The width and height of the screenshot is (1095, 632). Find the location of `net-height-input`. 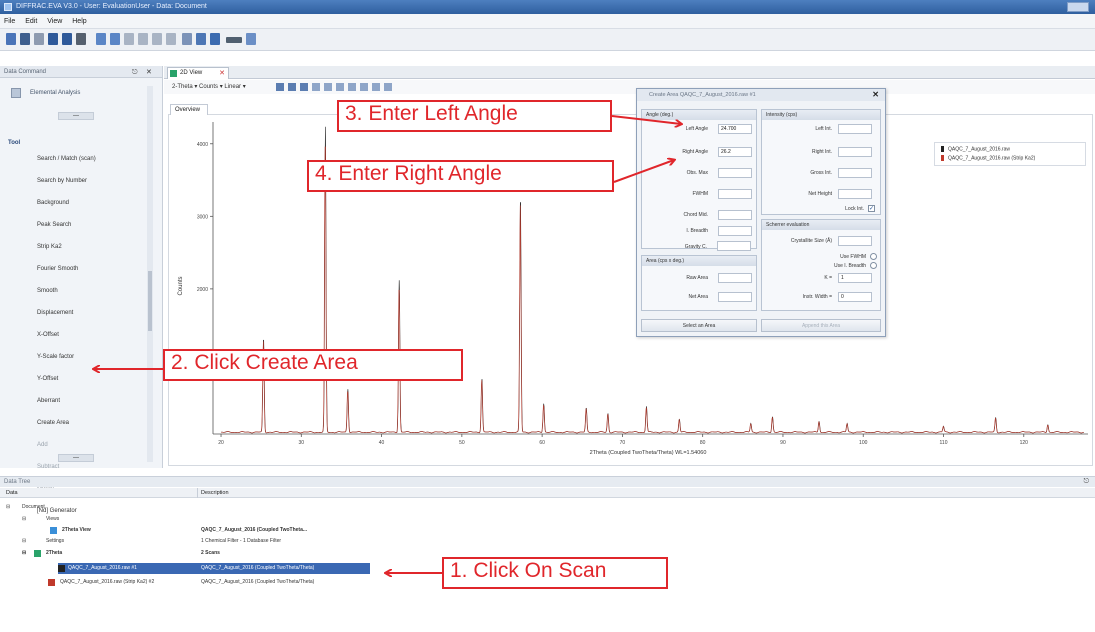

net-height-input is located at coordinates (855, 194).